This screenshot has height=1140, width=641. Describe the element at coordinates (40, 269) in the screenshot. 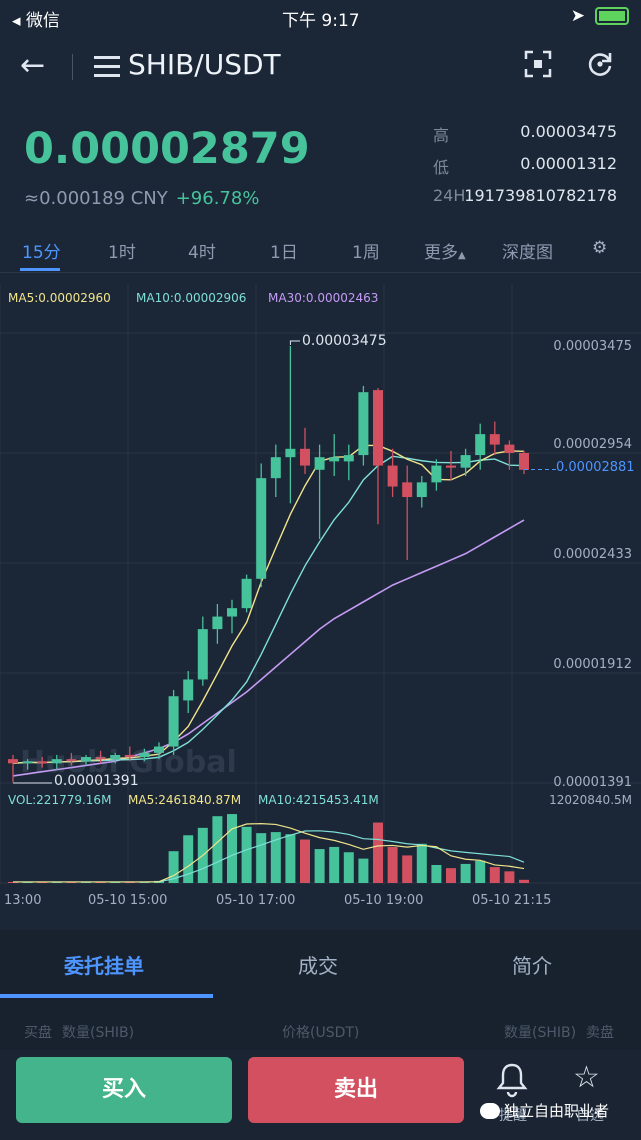

I see `active-tab-indicator` at that location.